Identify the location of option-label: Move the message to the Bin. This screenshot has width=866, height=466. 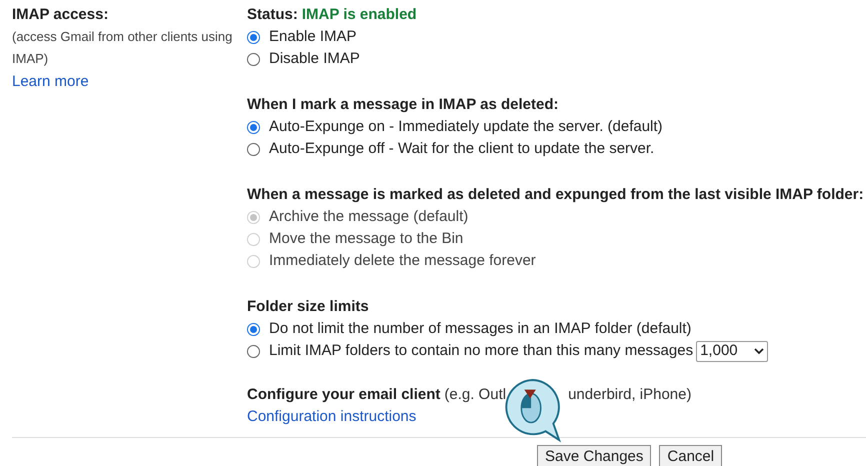
(366, 239).